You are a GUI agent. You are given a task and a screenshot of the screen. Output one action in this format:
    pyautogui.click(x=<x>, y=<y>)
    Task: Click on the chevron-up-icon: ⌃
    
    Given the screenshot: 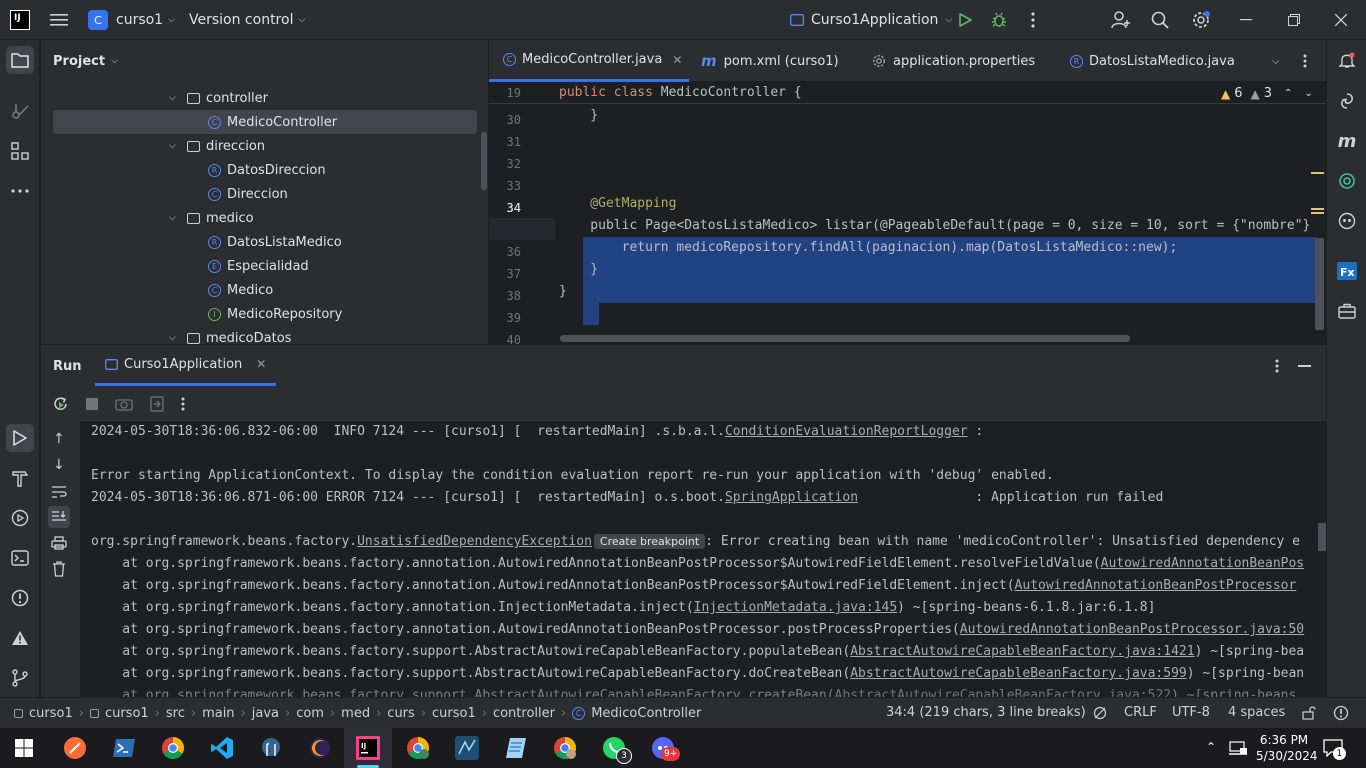 What is the action you would take?
    pyautogui.click(x=1288, y=93)
    